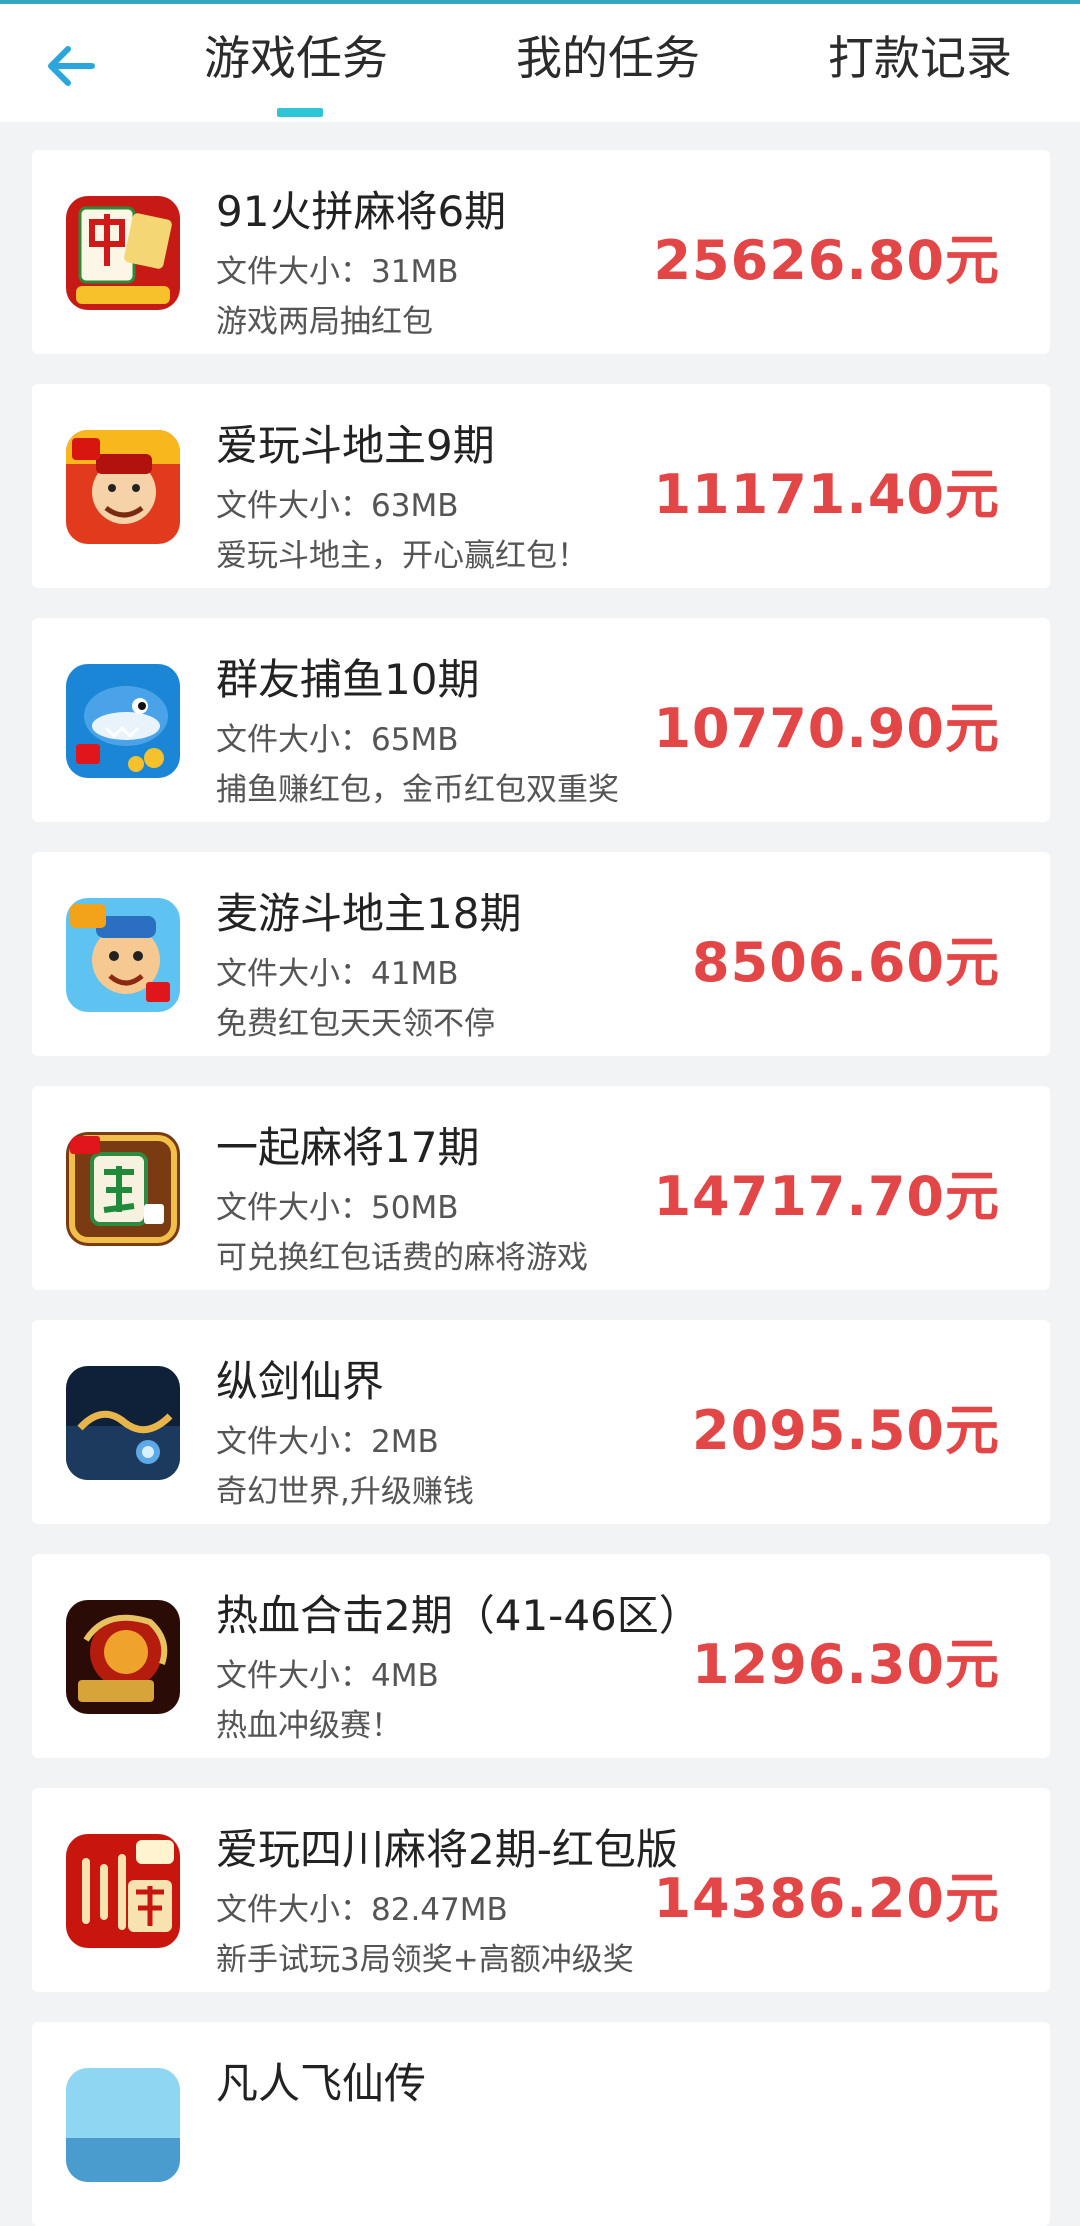 This screenshot has width=1080, height=2226. I want to click on task-title: 纵剑仙界, so click(300, 1381).